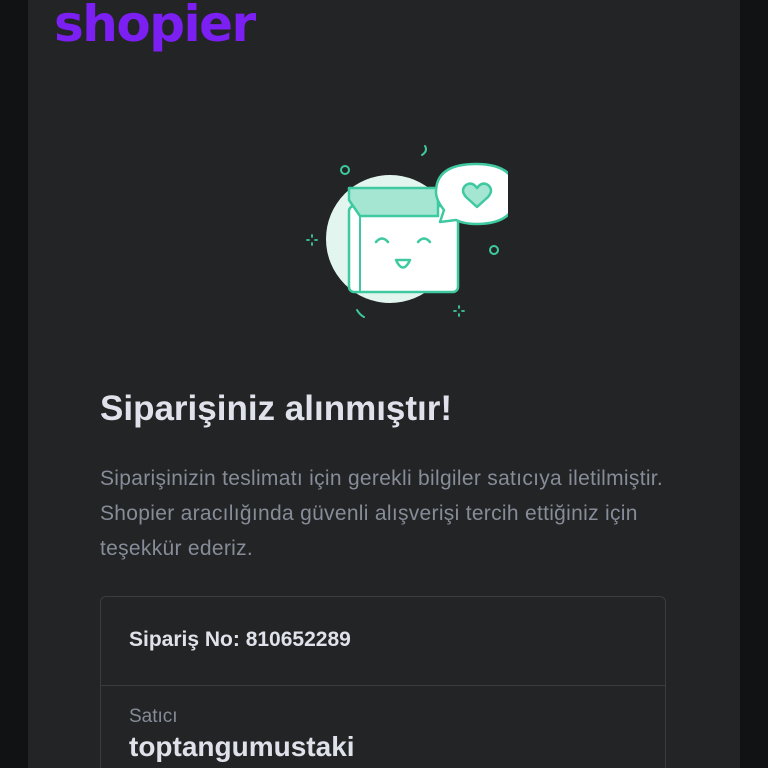  Describe the element at coordinates (242, 746) in the screenshot. I see `seller-name: toptangumustaki` at that location.